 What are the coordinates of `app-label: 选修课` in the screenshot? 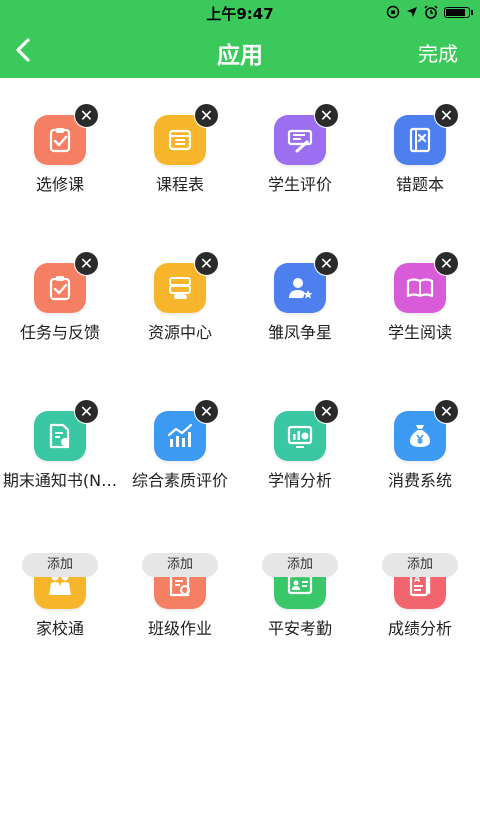 It's located at (59, 184).